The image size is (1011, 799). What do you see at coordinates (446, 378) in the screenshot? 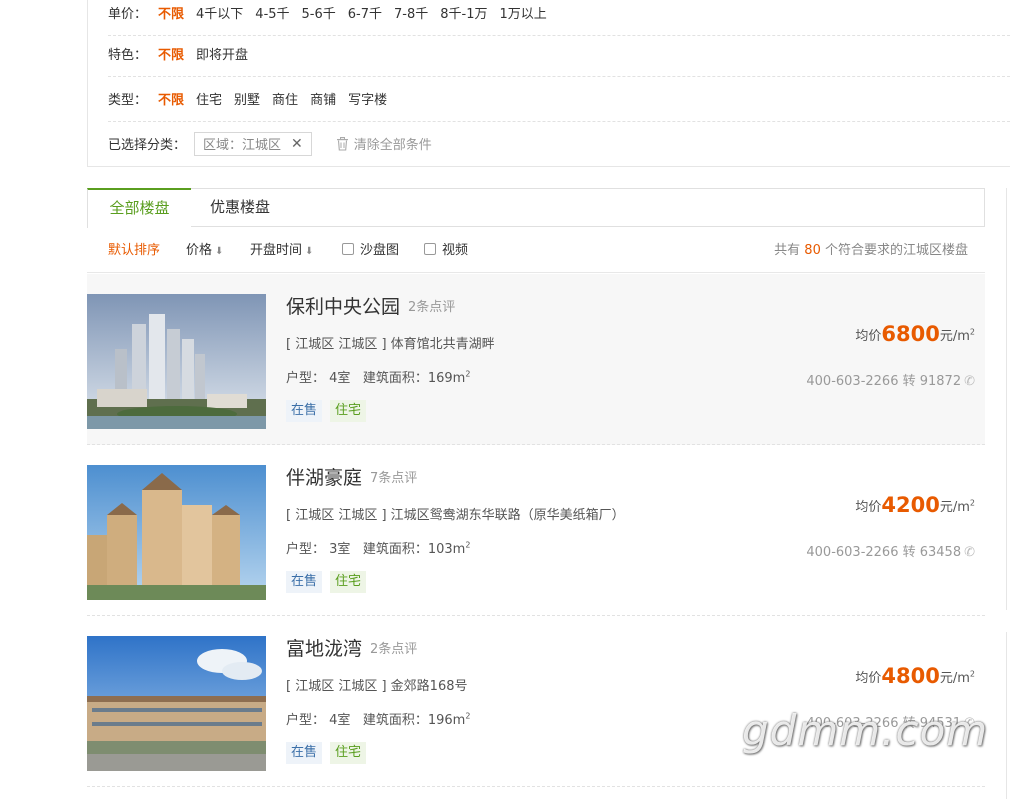
I see `area-value: 169m` at bounding box center [446, 378].